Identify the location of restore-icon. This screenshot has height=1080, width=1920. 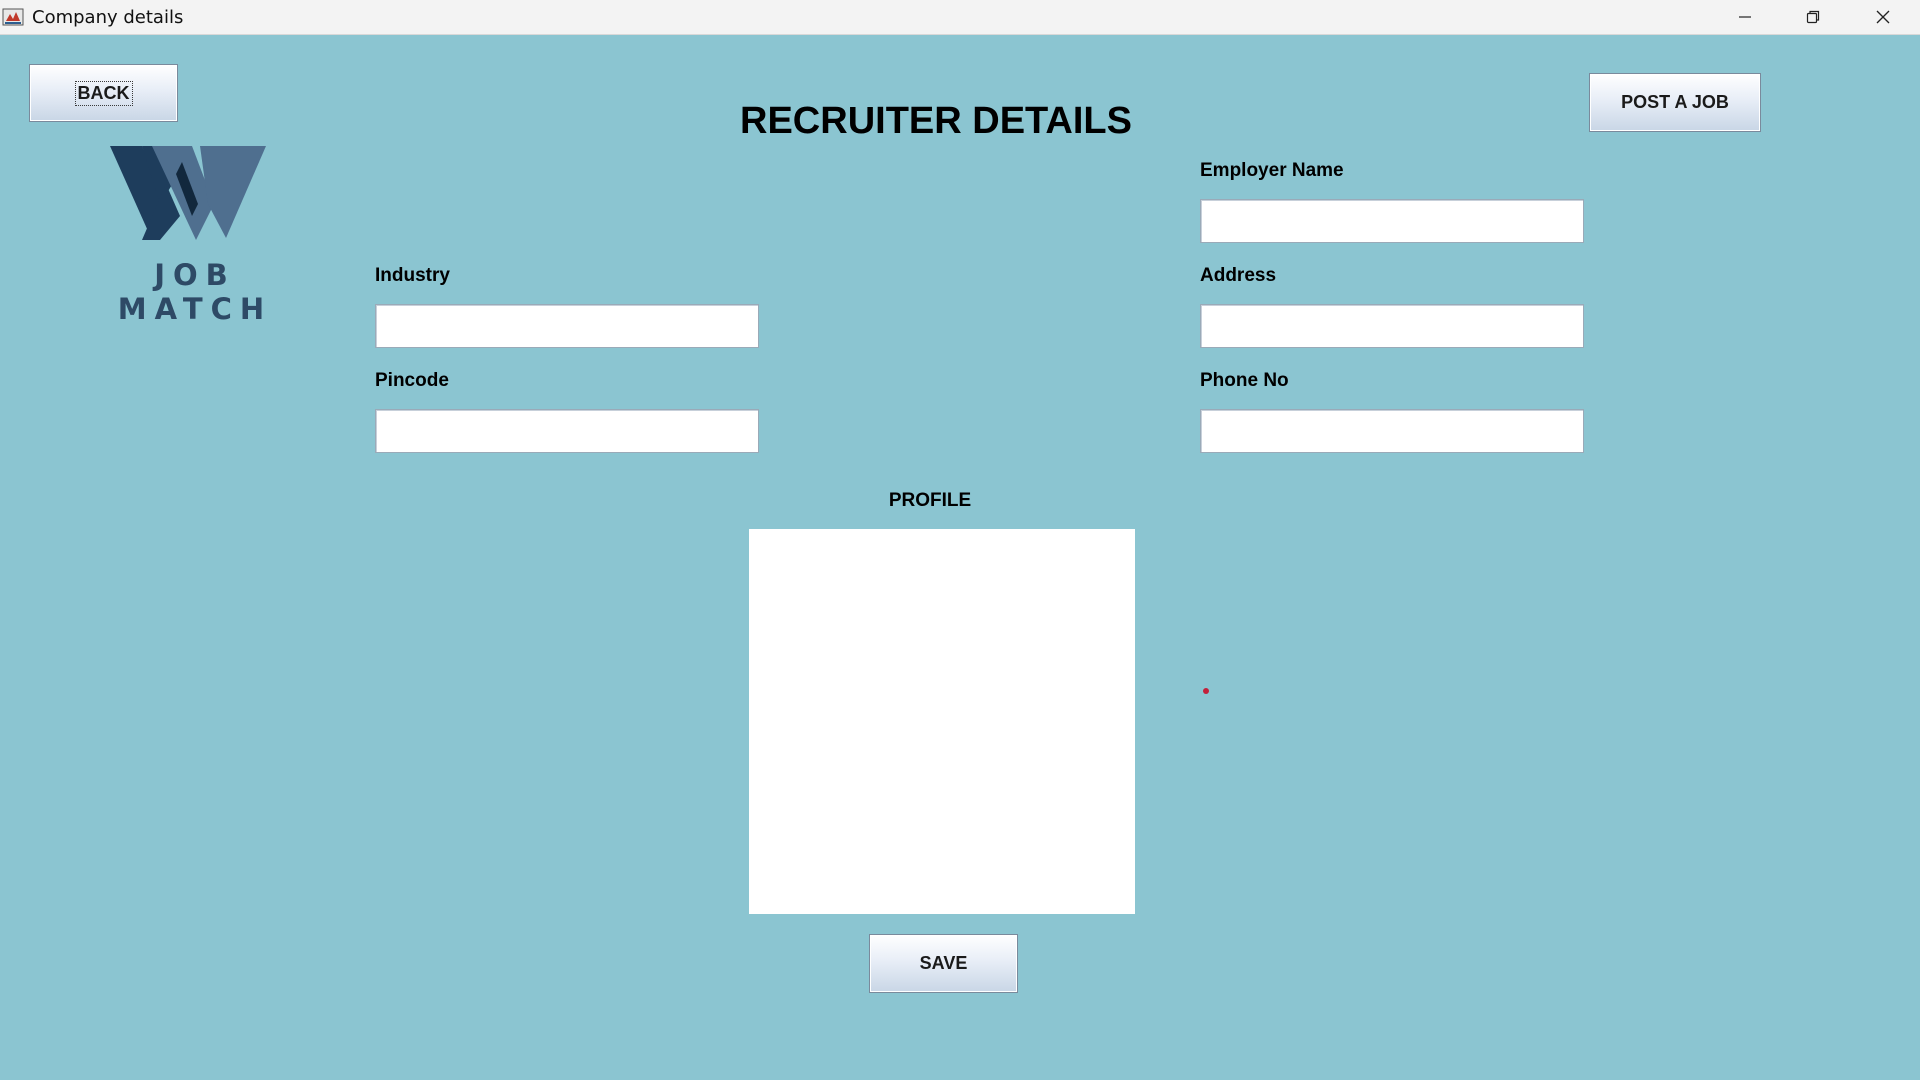
(1813, 17).